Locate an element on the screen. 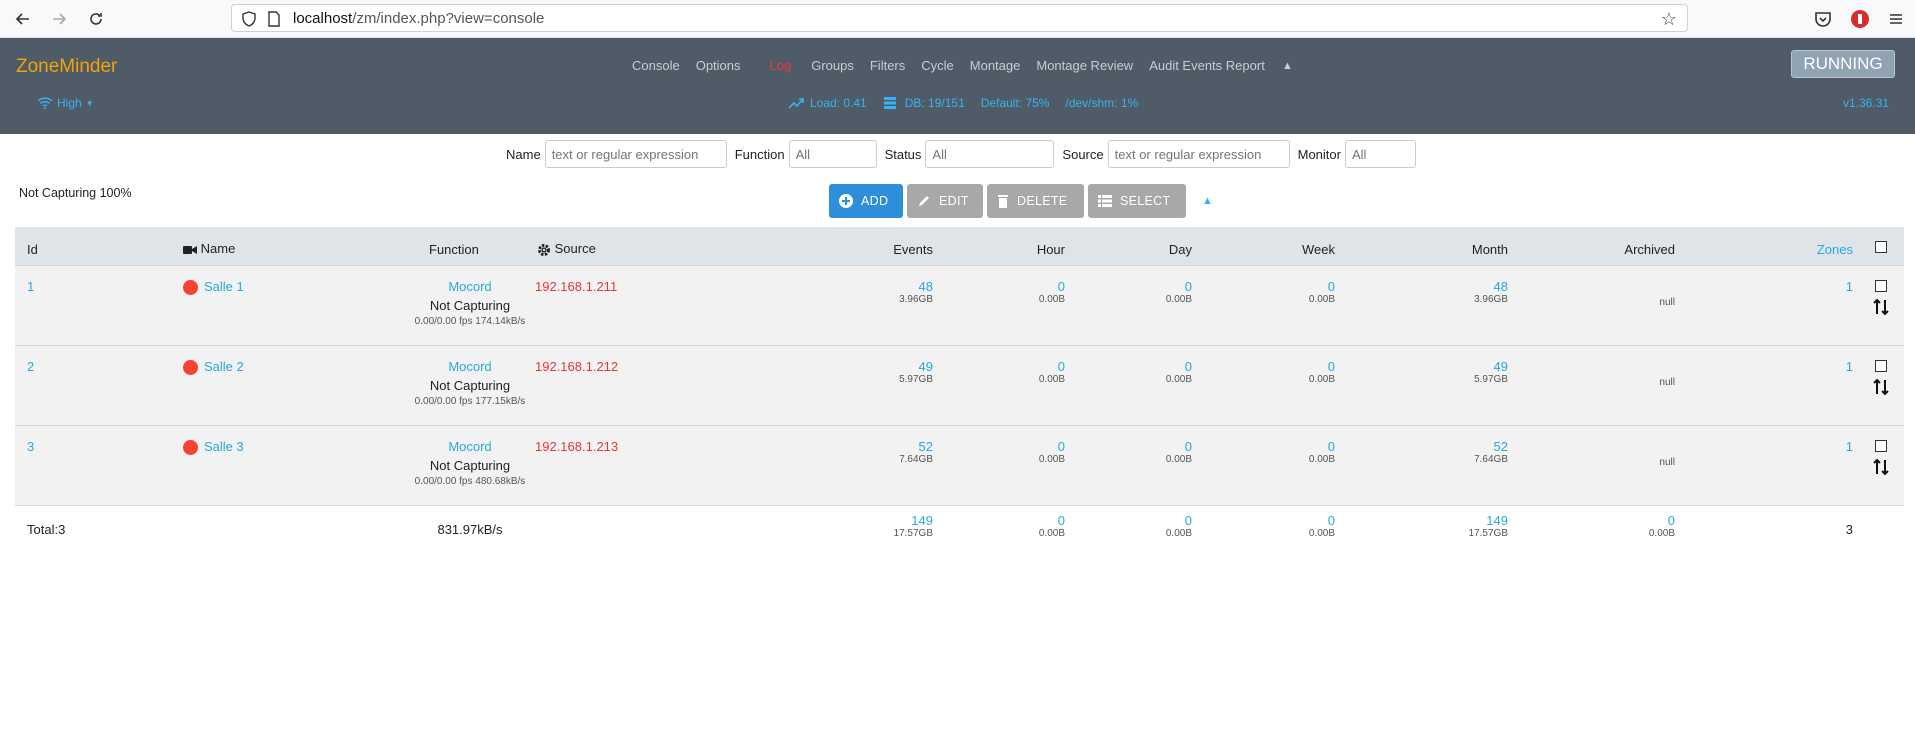 This screenshot has width=1915, height=733. menu-montage-review: Montage Review is located at coordinates (1084, 65).